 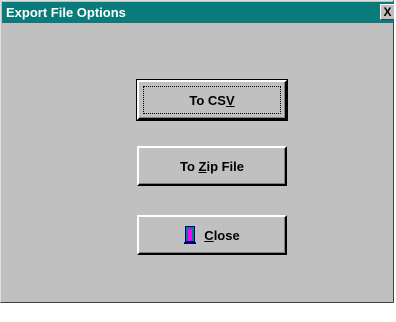 What do you see at coordinates (66, 12) in the screenshot?
I see `window-title: Export File Options` at bounding box center [66, 12].